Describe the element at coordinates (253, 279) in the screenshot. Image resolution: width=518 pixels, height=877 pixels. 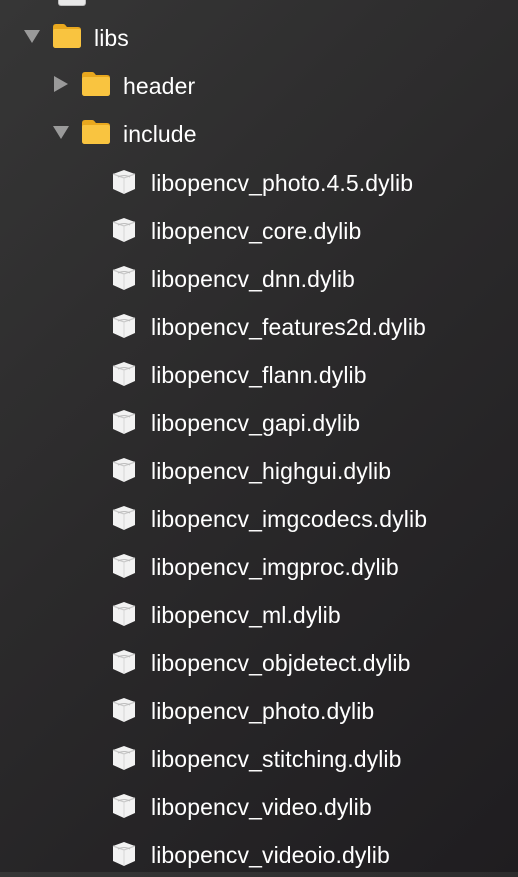
I see `tree-row-label: libopencv_dnn.dylib` at that location.